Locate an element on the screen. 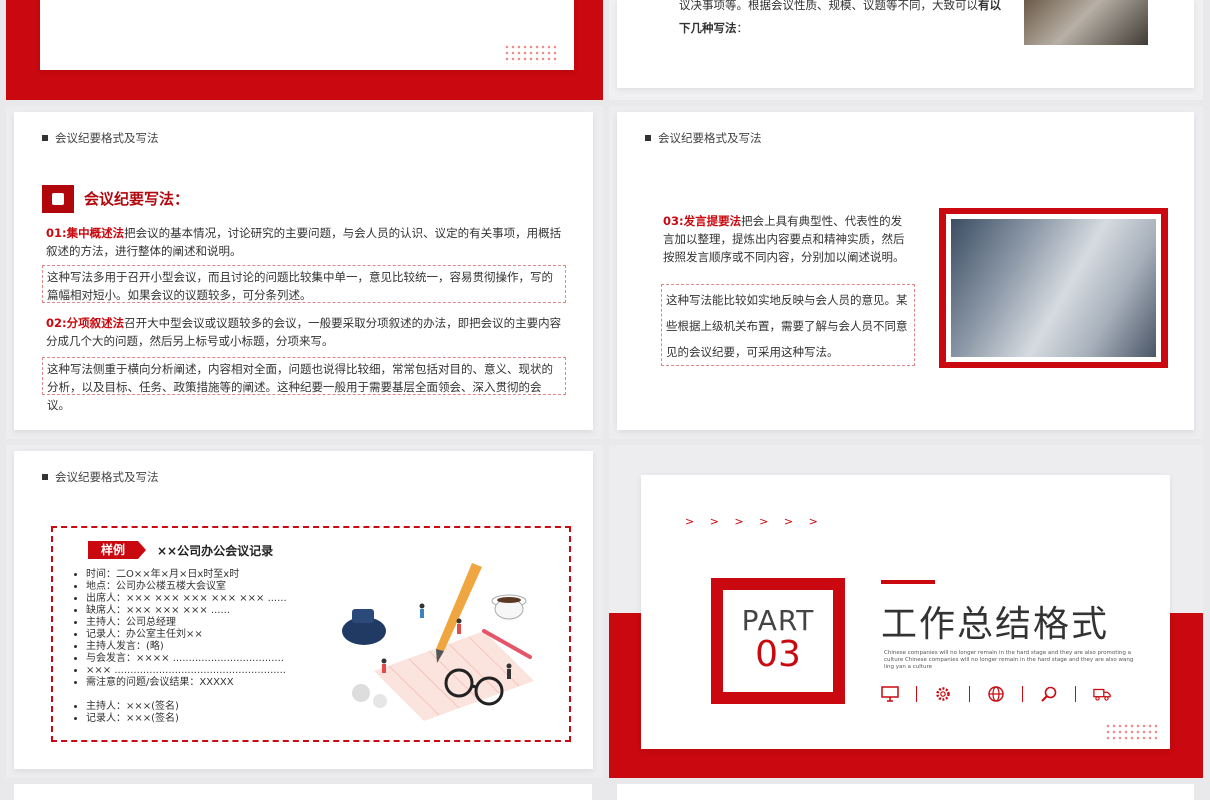 Image resolution: width=1210 pixels, height=800 pixels. monitor-icon is located at coordinates (890, 694).